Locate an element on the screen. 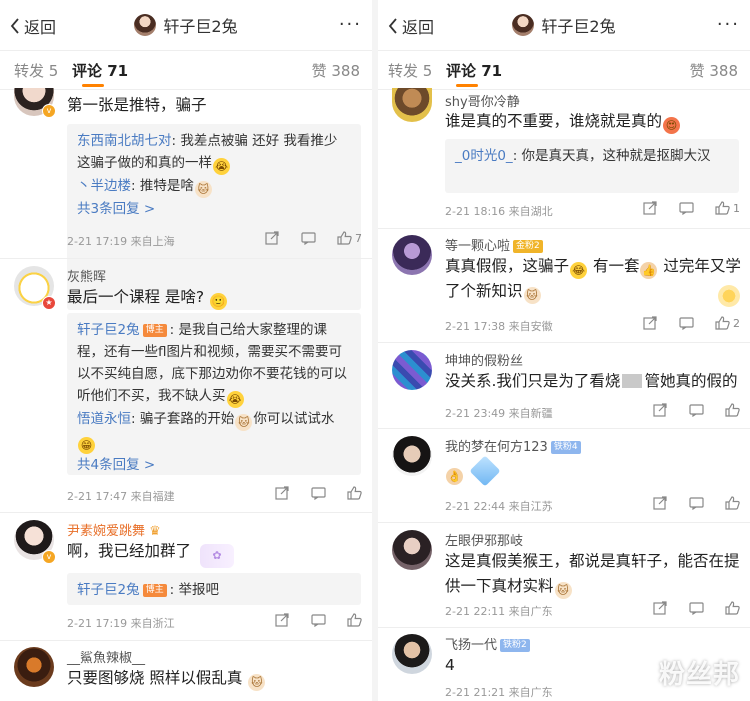 This screenshot has width=750, height=701. comment-text: 只要图够烧 照样以假乱真 🐱 is located at coordinates (212, 678).